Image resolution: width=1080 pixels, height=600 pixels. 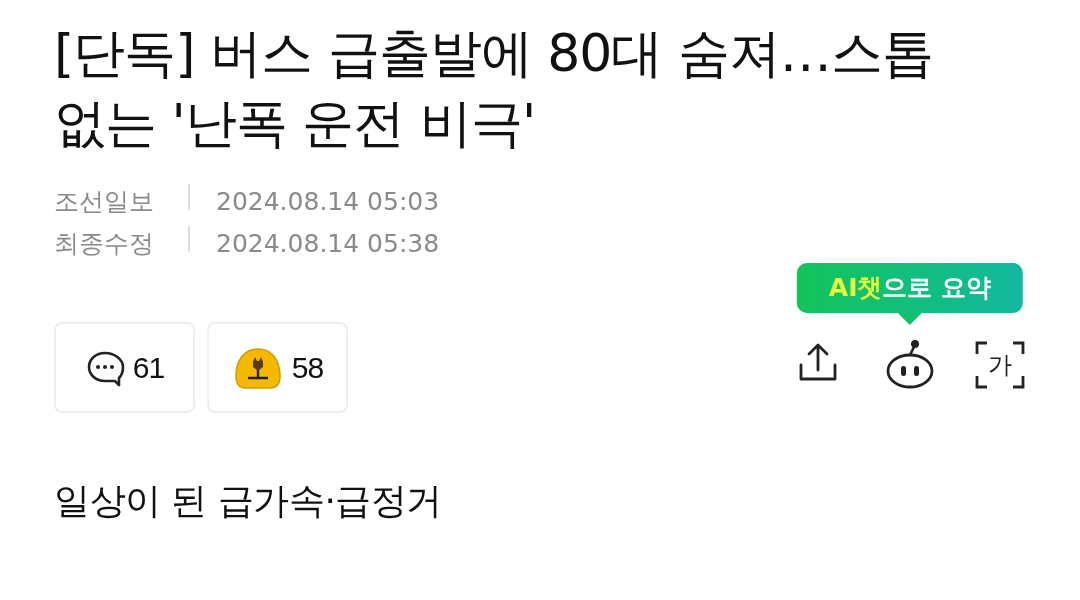 What do you see at coordinates (248, 501) in the screenshot?
I see `section-heading: 일상이 된 급가속·급정거` at bounding box center [248, 501].